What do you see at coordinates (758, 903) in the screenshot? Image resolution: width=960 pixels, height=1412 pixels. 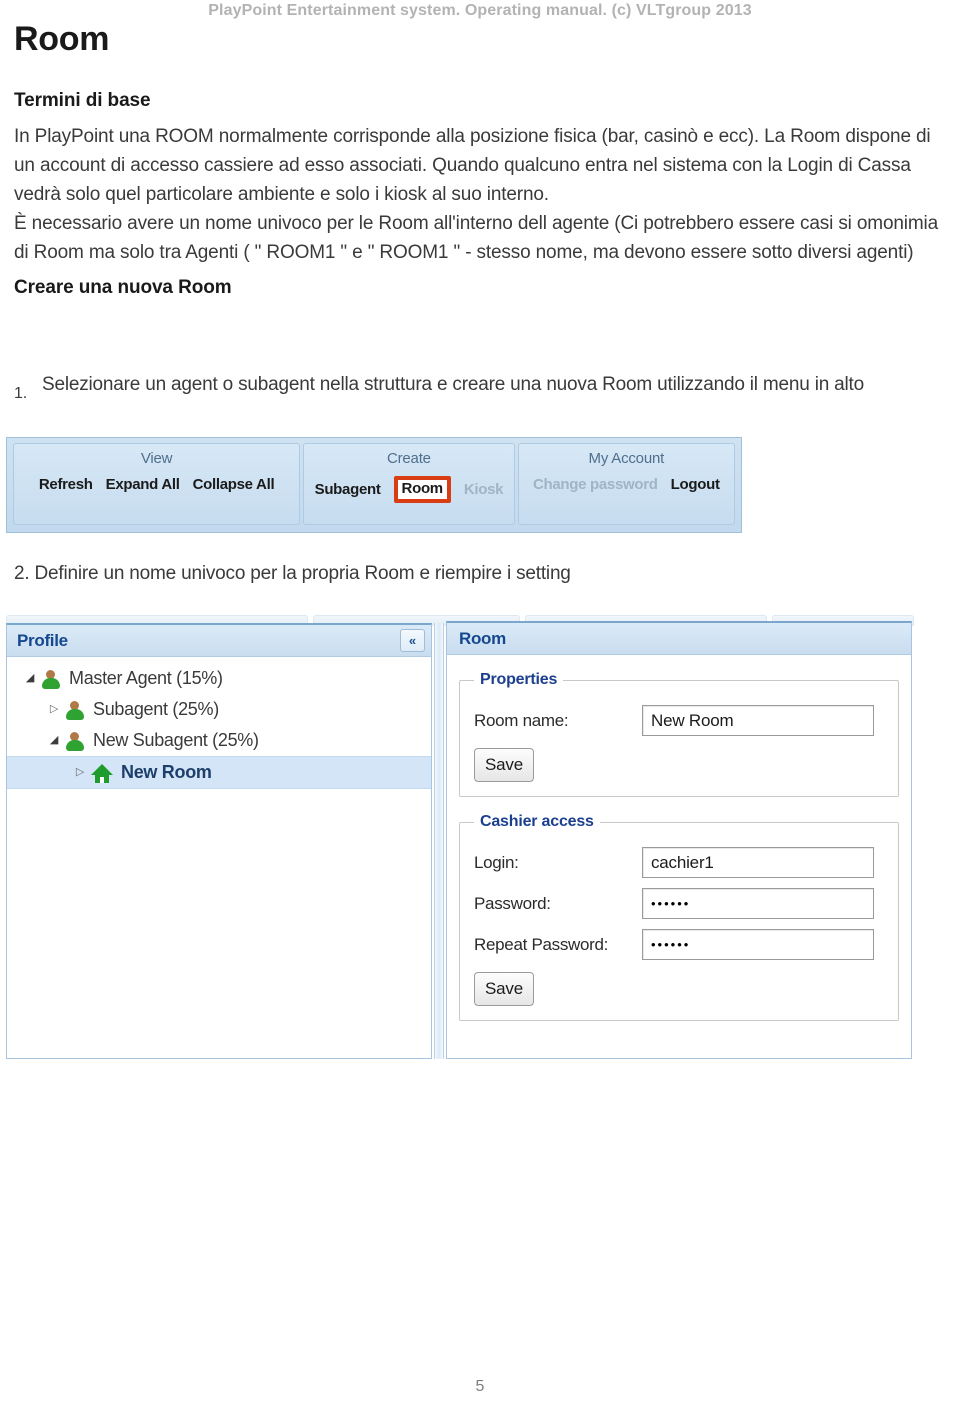 I see `password-input: ••••••` at bounding box center [758, 903].